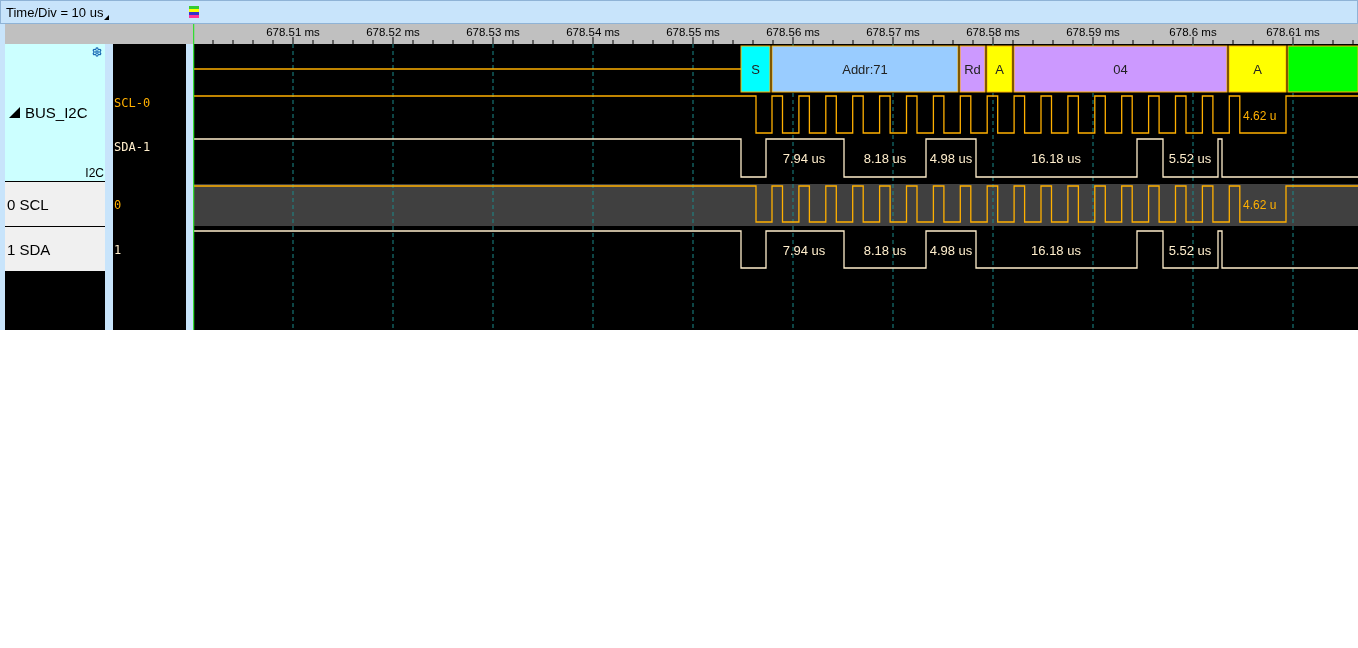  Describe the element at coordinates (793, 32) in the screenshot. I see `time-tick-label: 678.56 ms` at that location.